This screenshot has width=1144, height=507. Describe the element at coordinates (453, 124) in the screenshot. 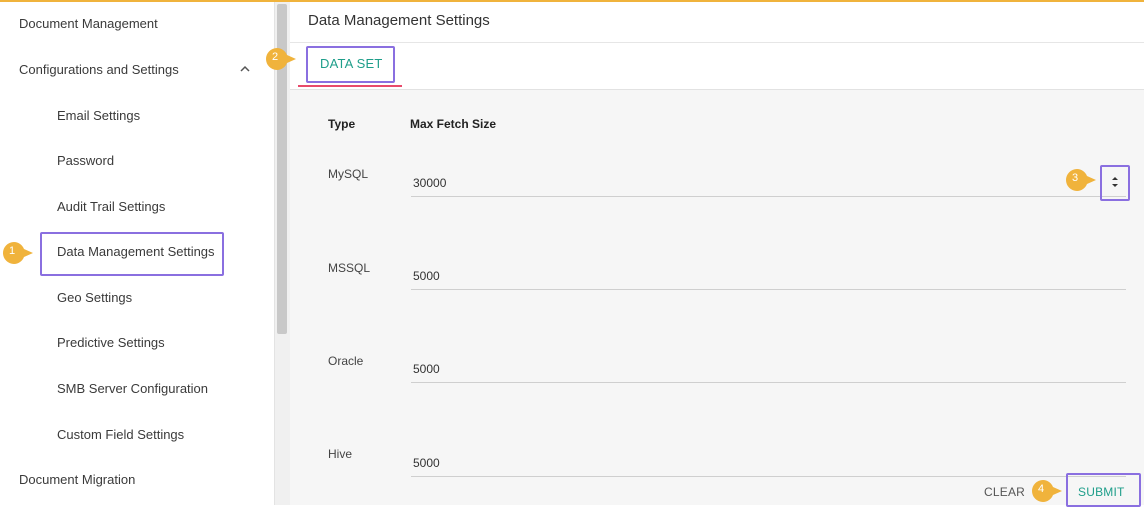

I see `column-header-max-fetch-size: Max Fetch Size` at that location.